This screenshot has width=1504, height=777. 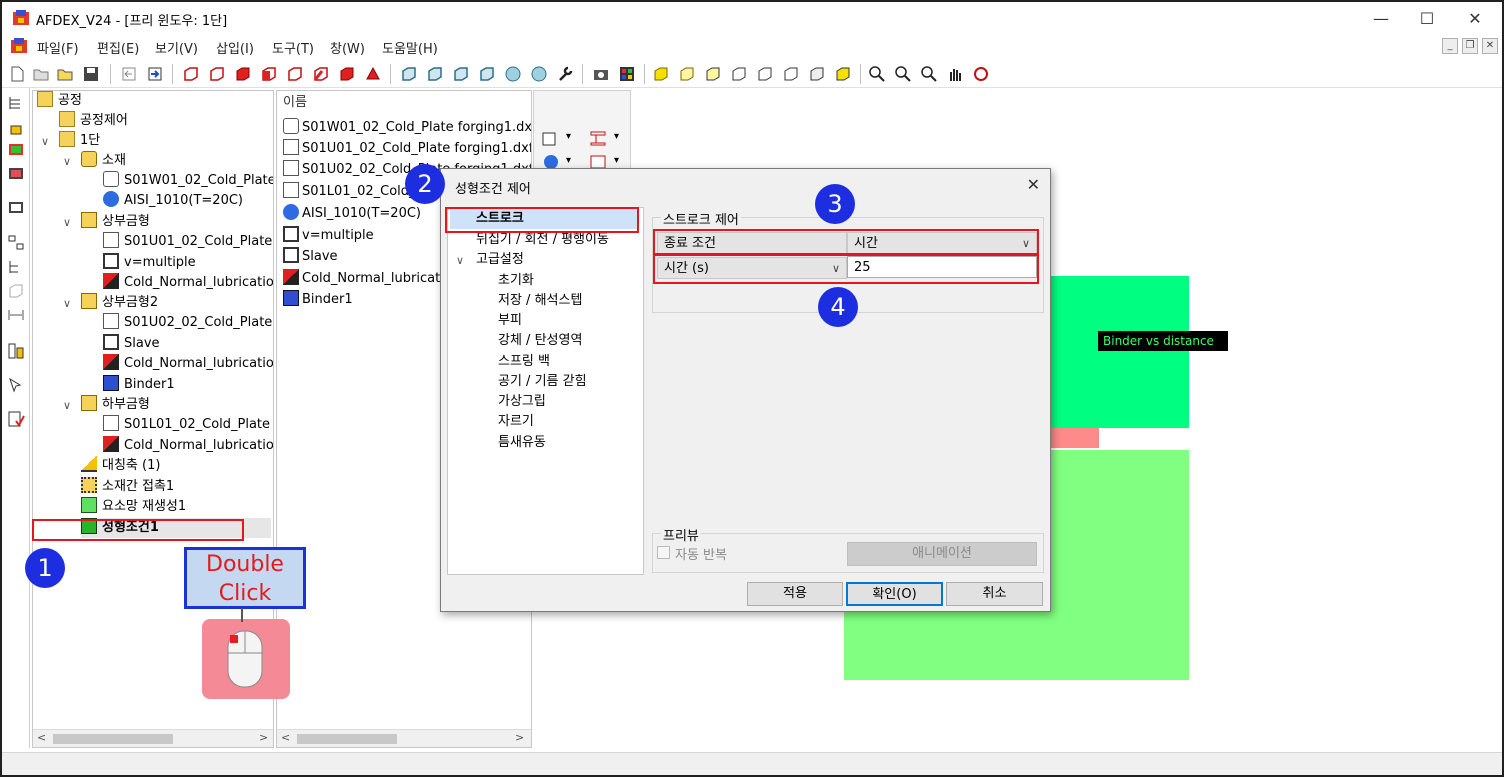 I want to click on category-save-step: 저장 / 해석스텝, so click(x=540, y=301).